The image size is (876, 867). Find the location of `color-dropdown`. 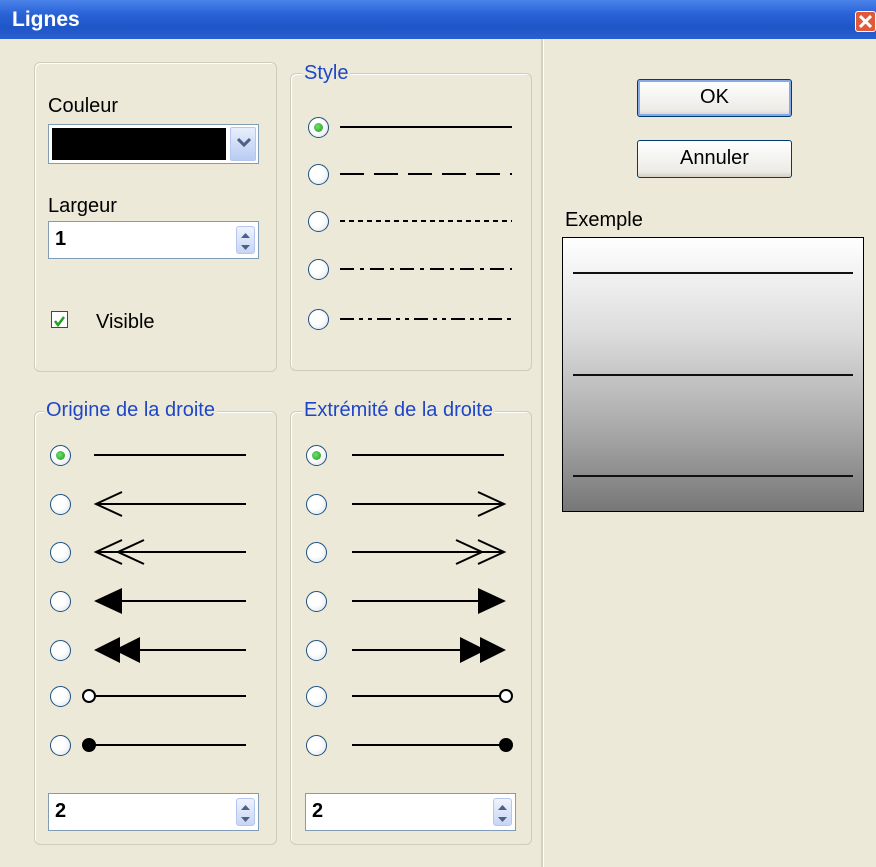

color-dropdown is located at coordinates (153, 144).